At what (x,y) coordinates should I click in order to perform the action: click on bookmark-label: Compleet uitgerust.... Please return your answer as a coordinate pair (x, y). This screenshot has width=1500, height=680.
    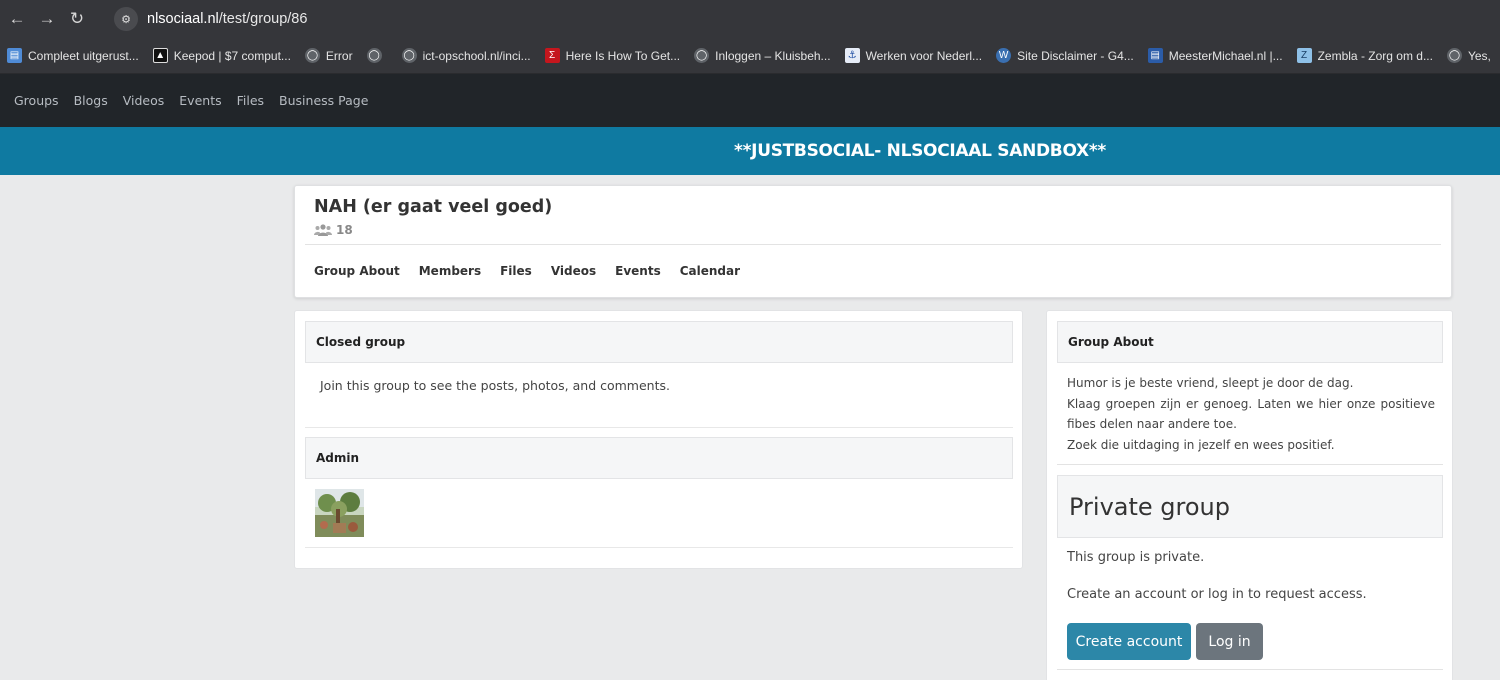
    Looking at the image, I should click on (83, 55).